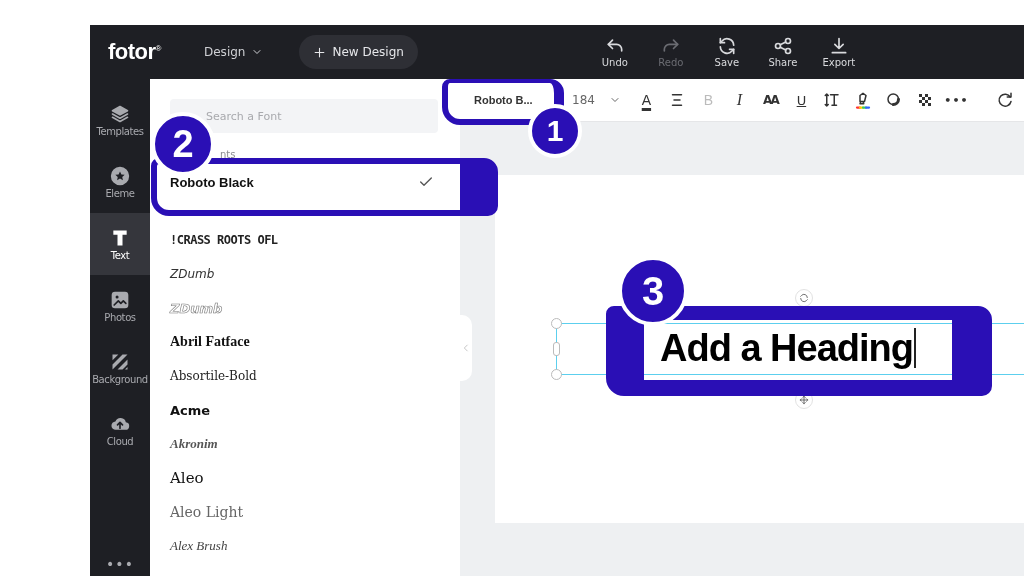  What do you see at coordinates (120, 368) in the screenshot?
I see `sidebar-item: Background` at bounding box center [120, 368].